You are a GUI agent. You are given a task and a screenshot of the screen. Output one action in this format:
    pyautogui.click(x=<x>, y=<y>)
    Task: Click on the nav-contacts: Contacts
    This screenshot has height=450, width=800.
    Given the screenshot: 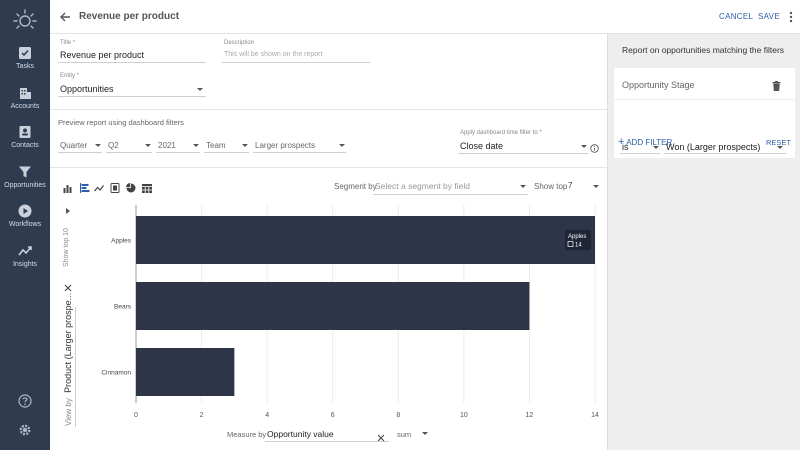 What is the action you would take?
    pyautogui.click(x=25, y=137)
    